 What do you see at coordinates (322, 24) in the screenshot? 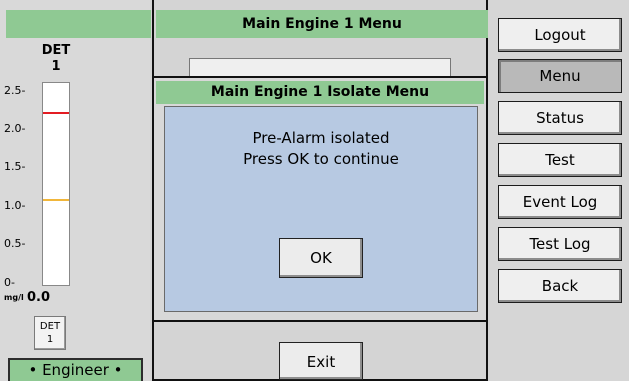
I see `main-menu-title: Main Engine 1 Menu` at bounding box center [322, 24].